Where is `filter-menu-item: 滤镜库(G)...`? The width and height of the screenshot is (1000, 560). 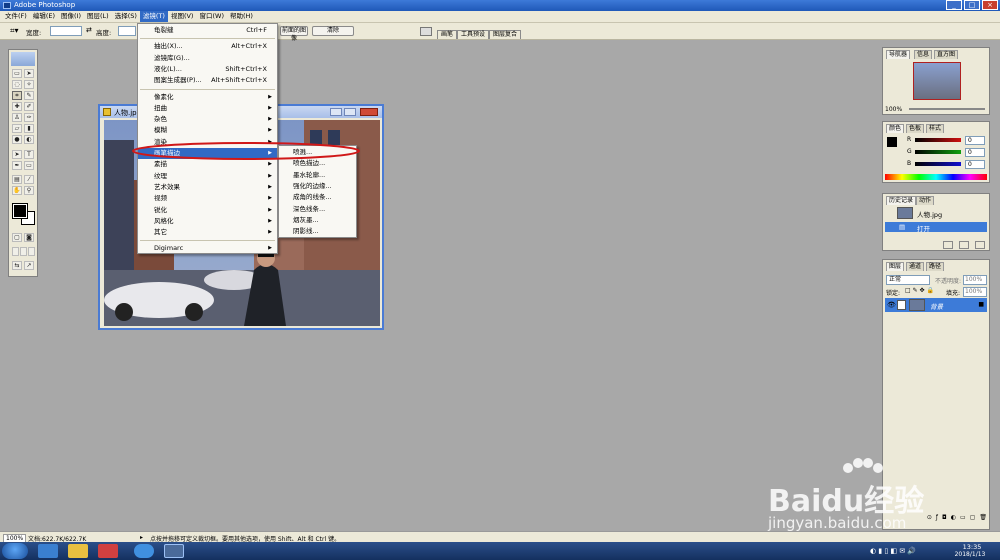
filter-menu-item: 滤镜库(G)... is located at coordinates (207, 58).